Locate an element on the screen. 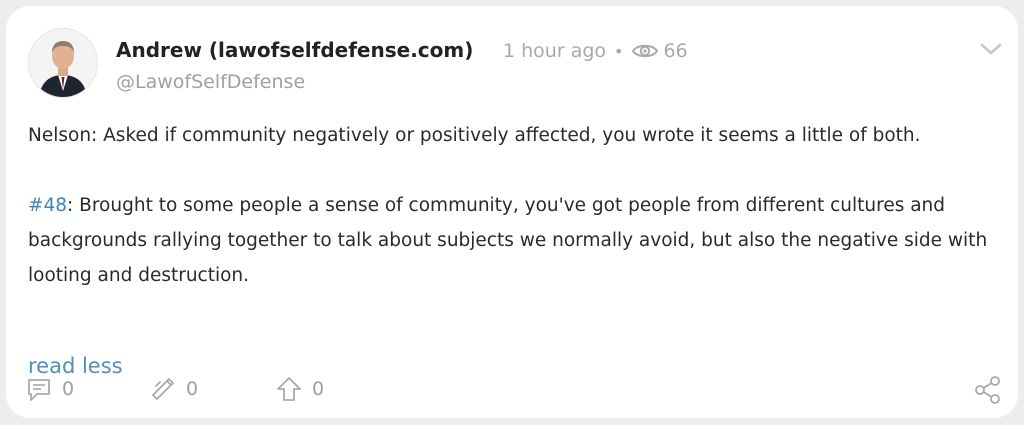  arrow-up-icon is located at coordinates (289, 389).